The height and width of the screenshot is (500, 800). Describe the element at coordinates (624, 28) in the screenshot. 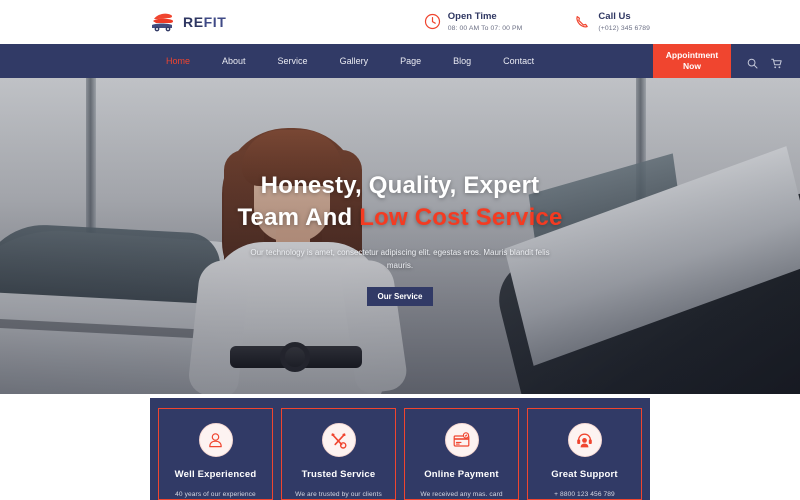

I see `call-us-value: (+012) 345 6789` at that location.